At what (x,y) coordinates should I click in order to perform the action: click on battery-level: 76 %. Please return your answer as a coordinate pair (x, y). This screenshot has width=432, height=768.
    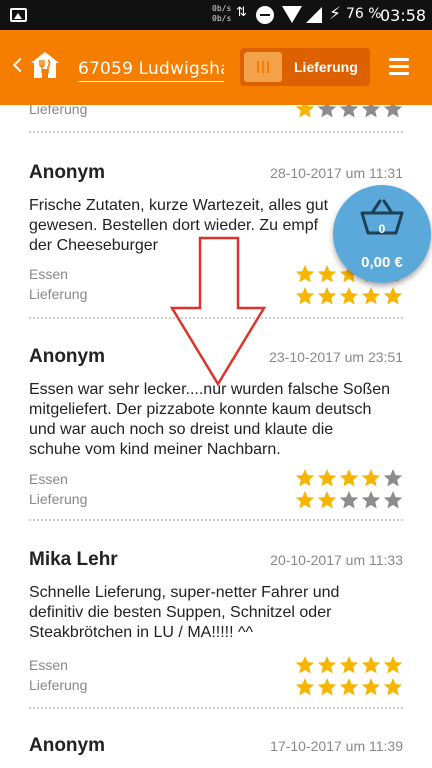
    Looking at the image, I should click on (364, 14).